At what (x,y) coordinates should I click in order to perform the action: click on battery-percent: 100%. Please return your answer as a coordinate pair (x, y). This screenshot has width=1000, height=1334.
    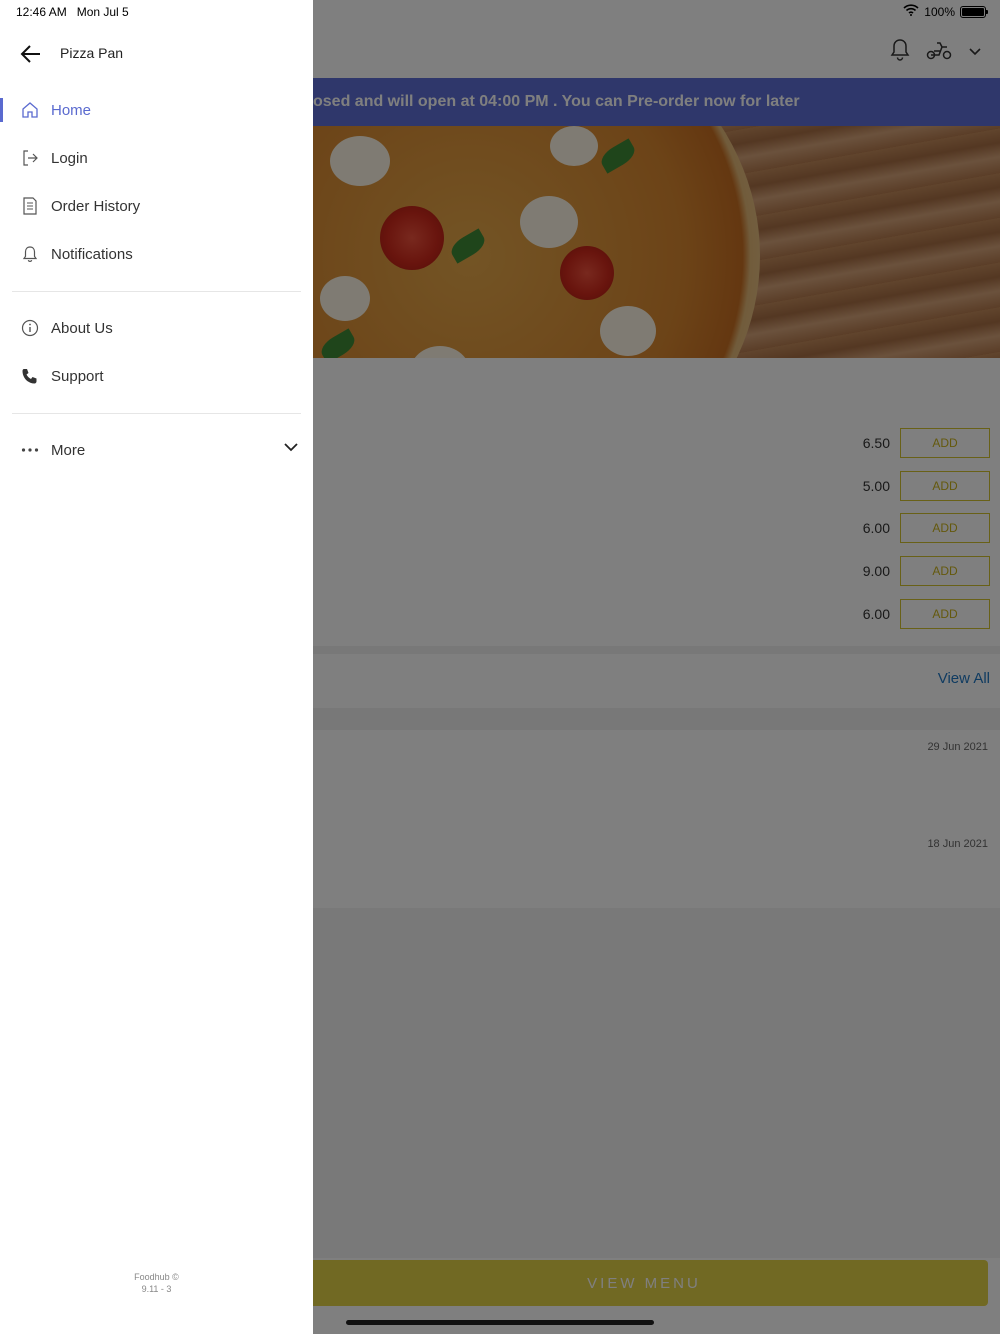
    Looking at the image, I should click on (939, 11).